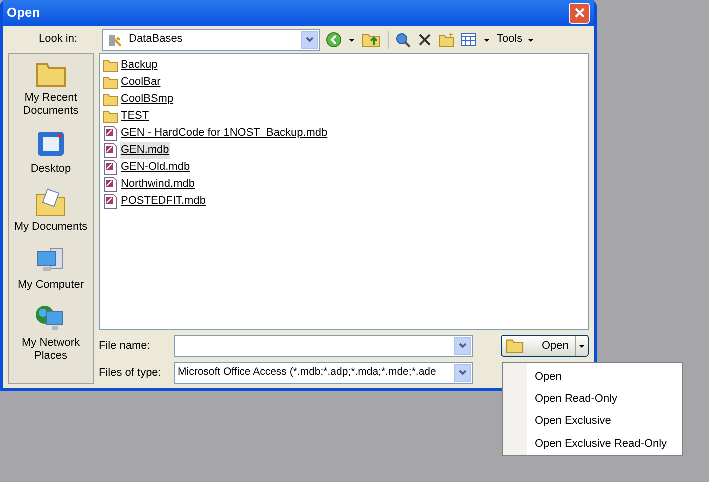 This screenshot has height=482, width=709. I want to click on file-name-field, so click(323, 346).